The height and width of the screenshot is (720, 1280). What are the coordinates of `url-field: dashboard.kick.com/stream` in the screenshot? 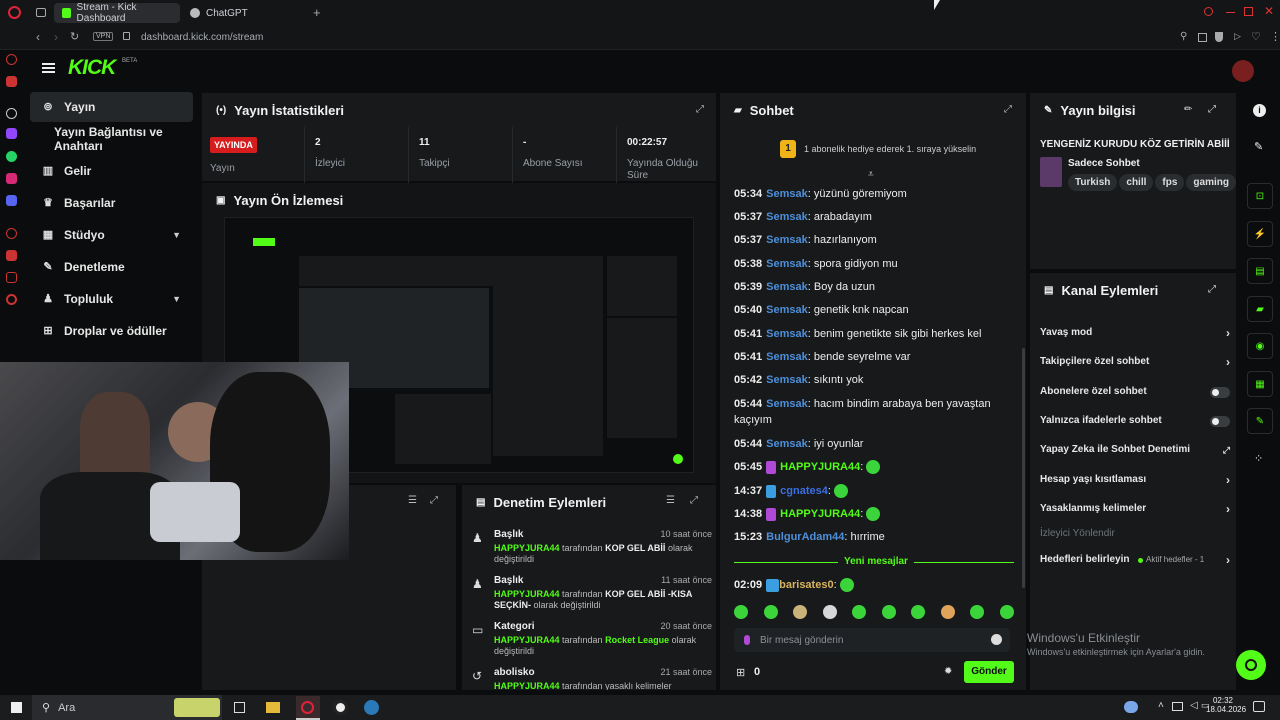 It's located at (202, 37).